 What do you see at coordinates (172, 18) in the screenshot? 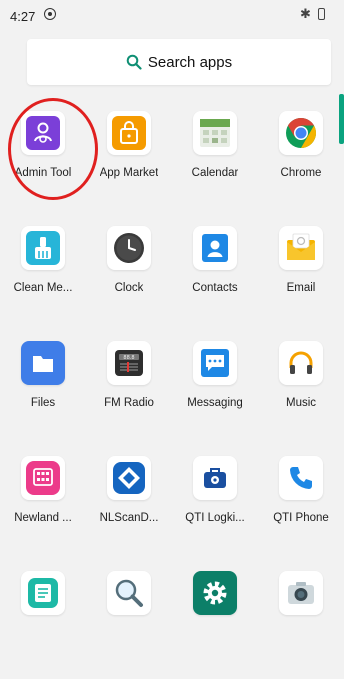
I see `status-bar: 4:27 ✱` at bounding box center [172, 18].